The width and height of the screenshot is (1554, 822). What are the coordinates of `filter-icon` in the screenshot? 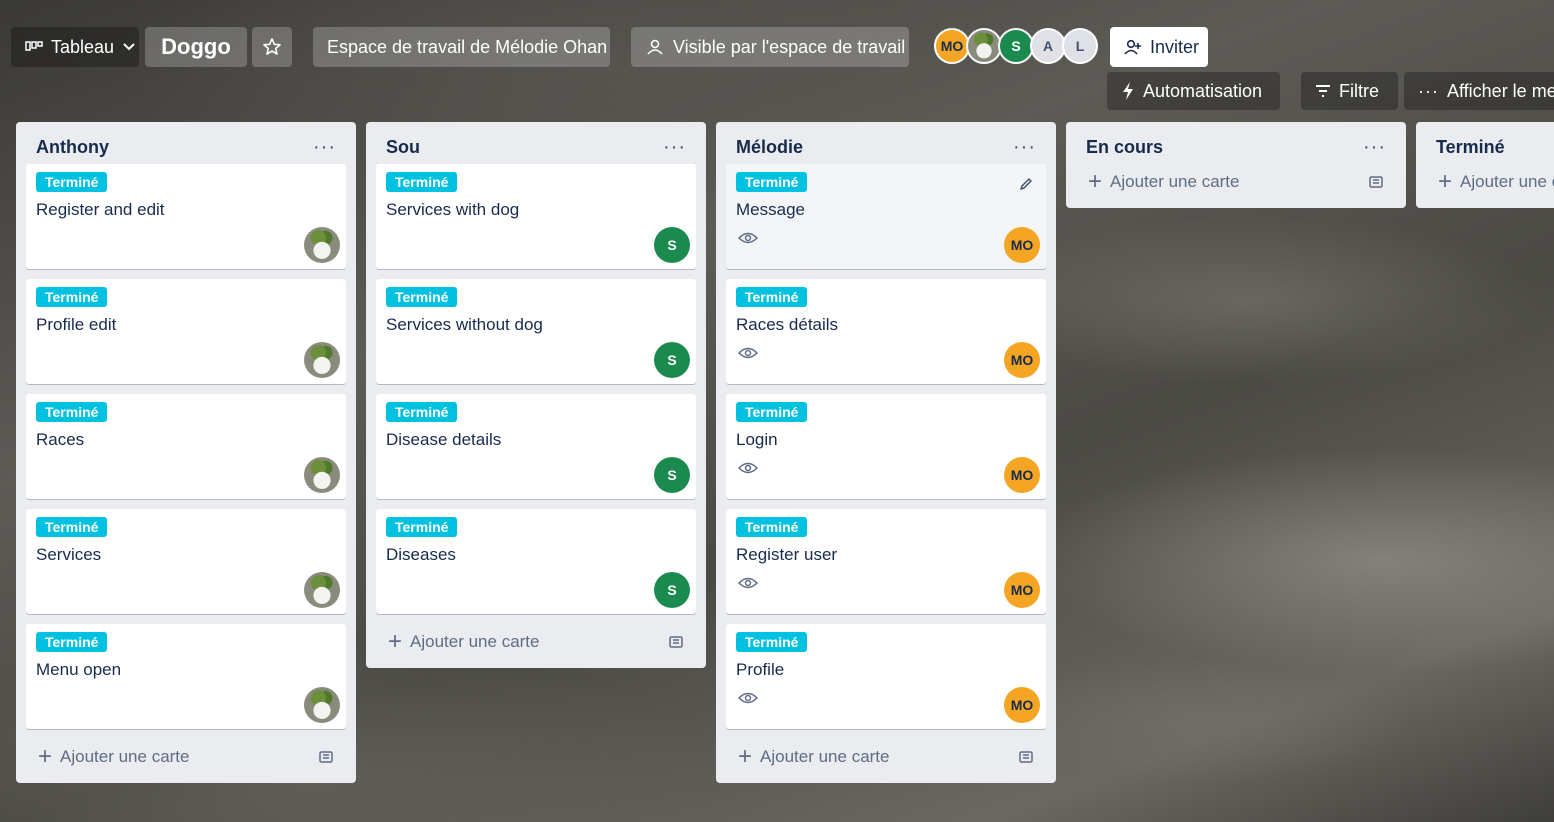 It's located at (1323, 91).